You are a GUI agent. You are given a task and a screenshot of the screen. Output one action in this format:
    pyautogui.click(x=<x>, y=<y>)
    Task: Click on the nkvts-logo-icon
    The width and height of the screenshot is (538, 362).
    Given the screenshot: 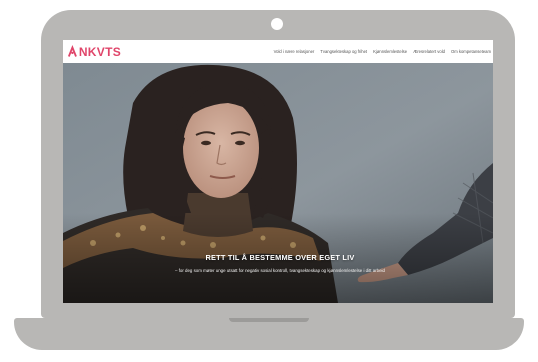 What is the action you would take?
    pyautogui.click(x=72, y=50)
    